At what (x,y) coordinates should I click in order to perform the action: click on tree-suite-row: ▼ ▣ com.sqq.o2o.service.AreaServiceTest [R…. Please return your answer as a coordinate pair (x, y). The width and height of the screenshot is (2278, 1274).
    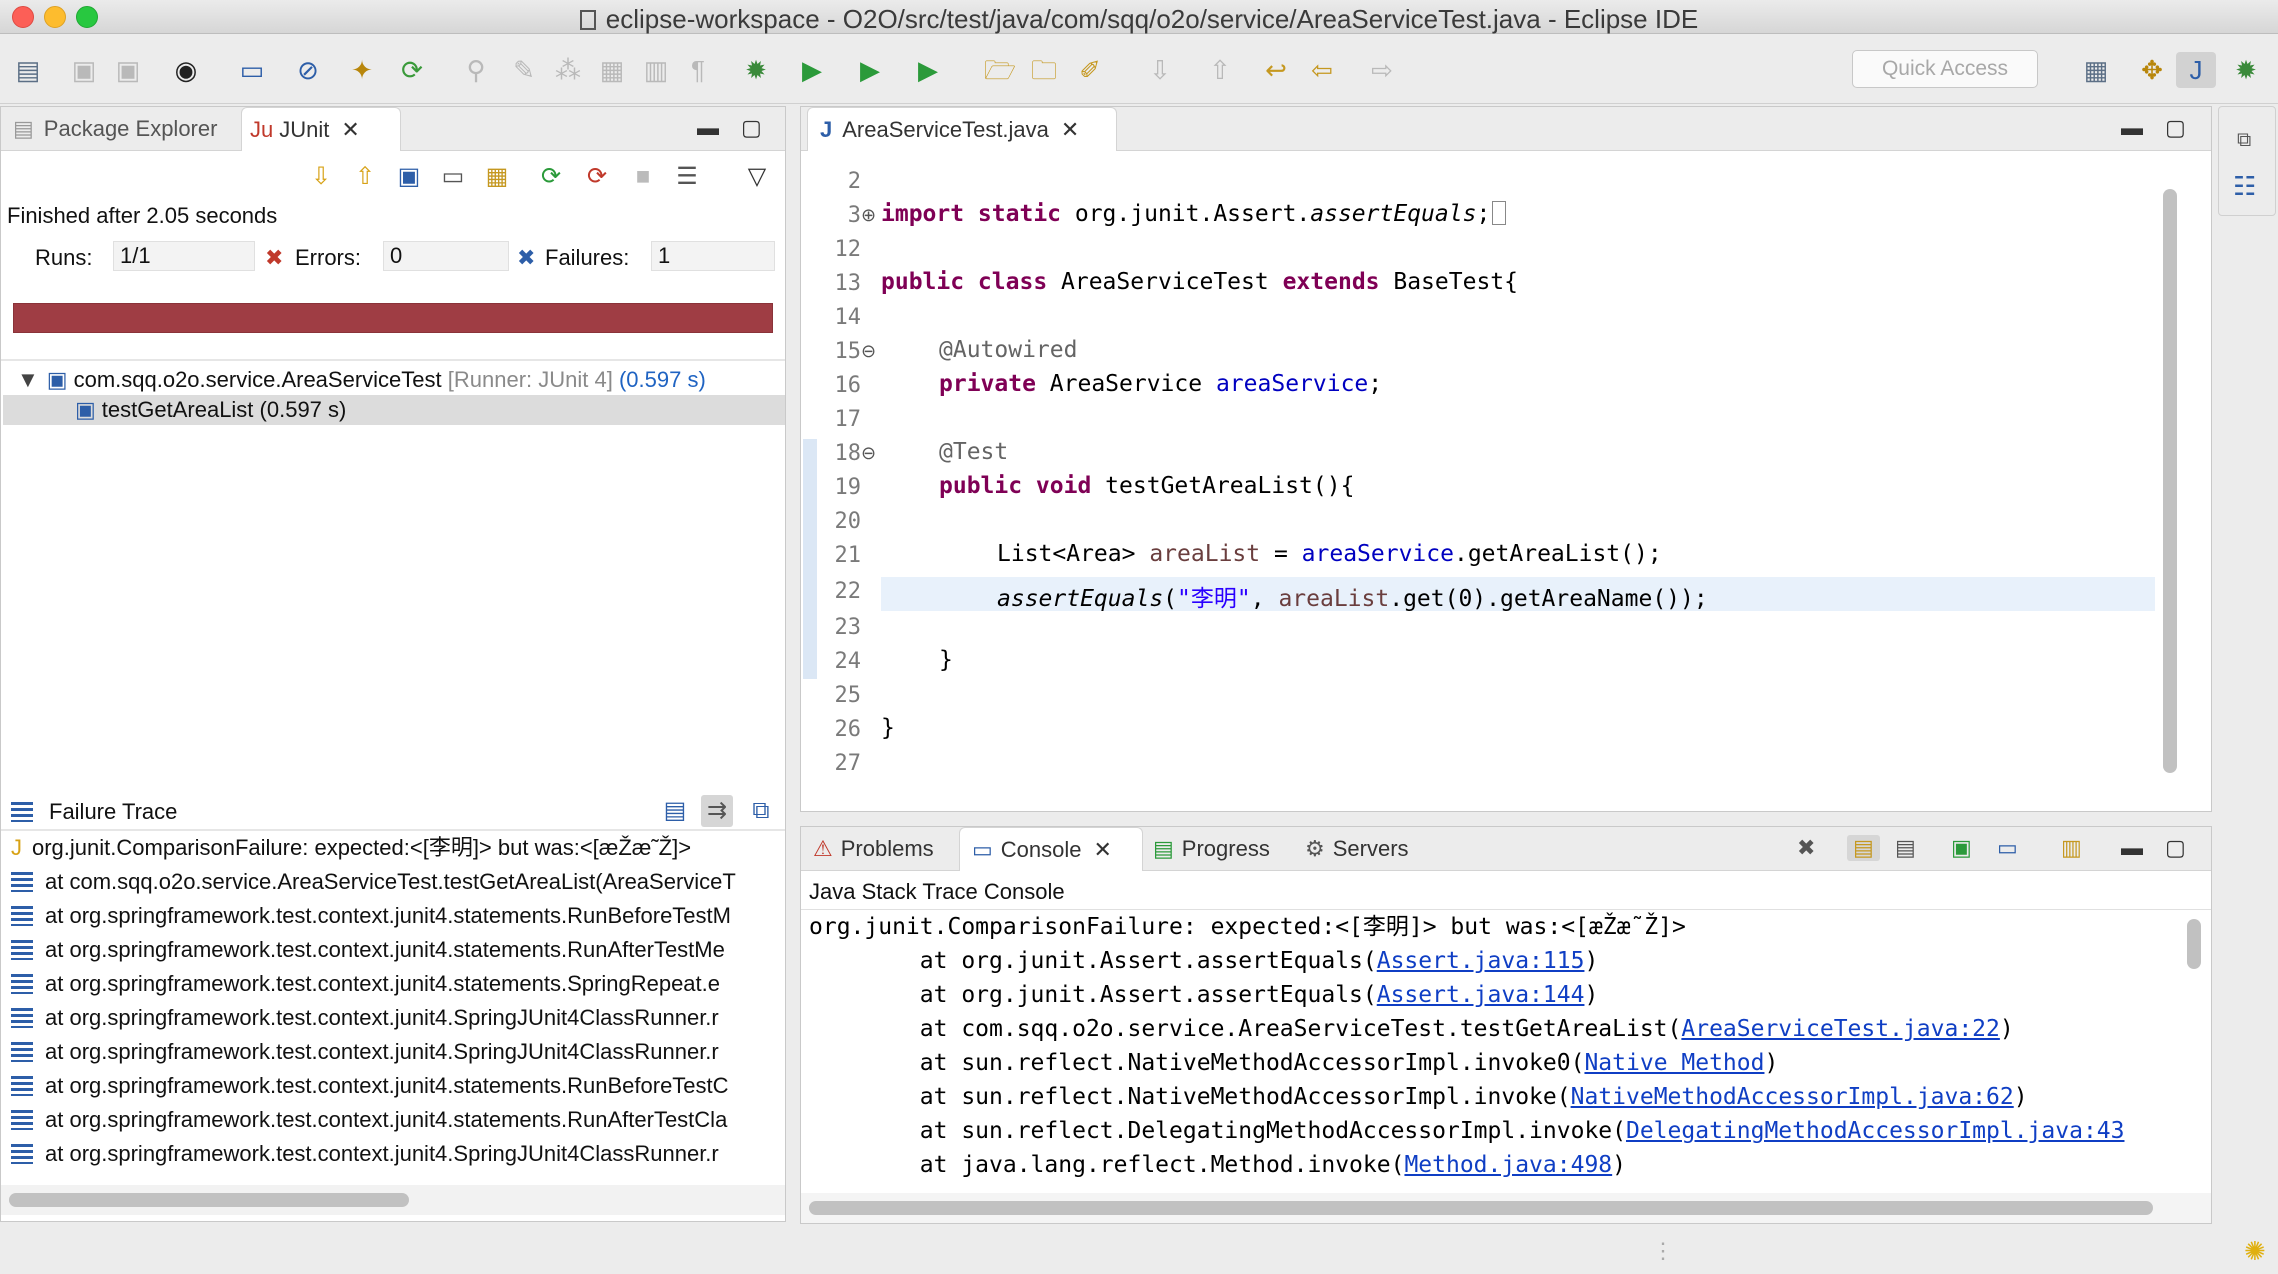
    Looking at the image, I should click on (361, 380).